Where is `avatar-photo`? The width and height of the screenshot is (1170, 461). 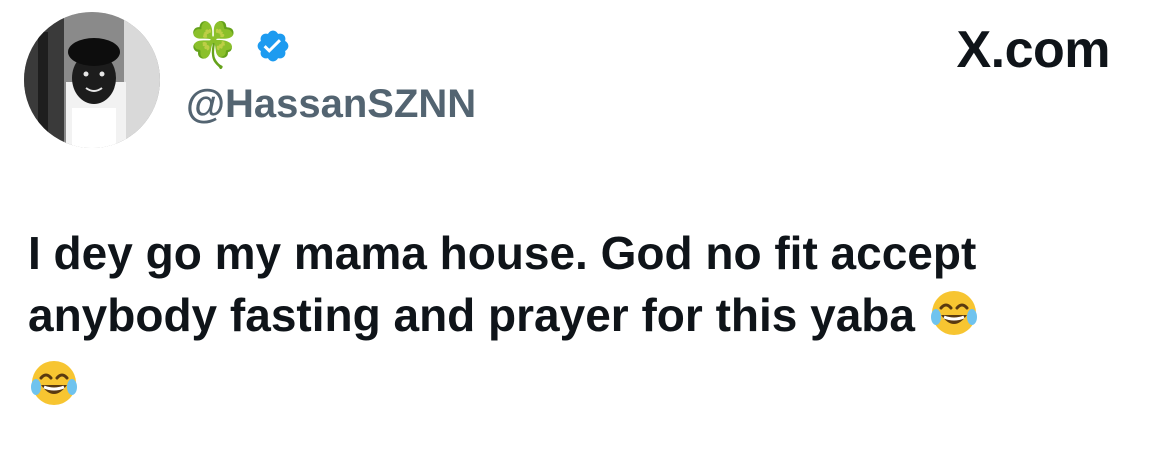 avatar-photo is located at coordinates (92, 80).